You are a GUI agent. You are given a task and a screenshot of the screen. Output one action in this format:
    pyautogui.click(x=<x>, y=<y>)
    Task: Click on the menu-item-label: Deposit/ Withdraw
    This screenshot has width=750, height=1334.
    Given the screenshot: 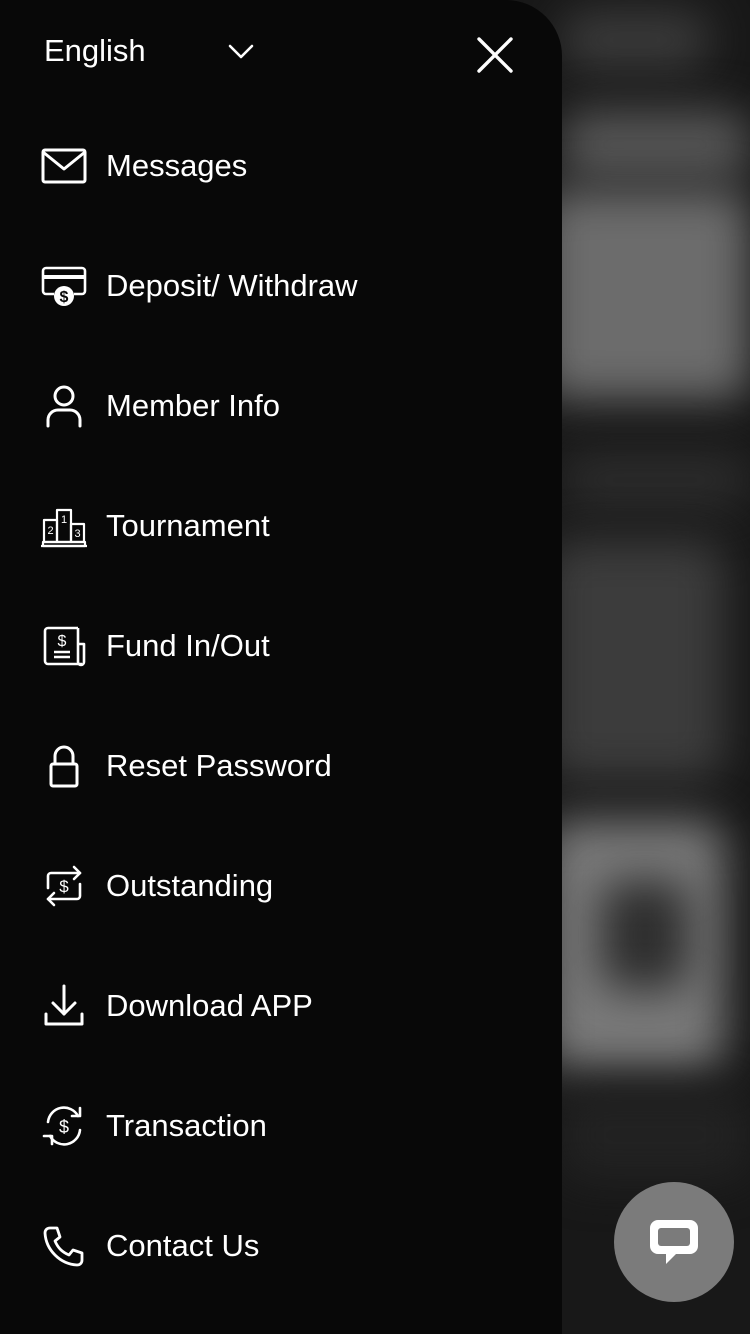 What is the action you would take?
    pyautogui.click(x=232, y=285)
    